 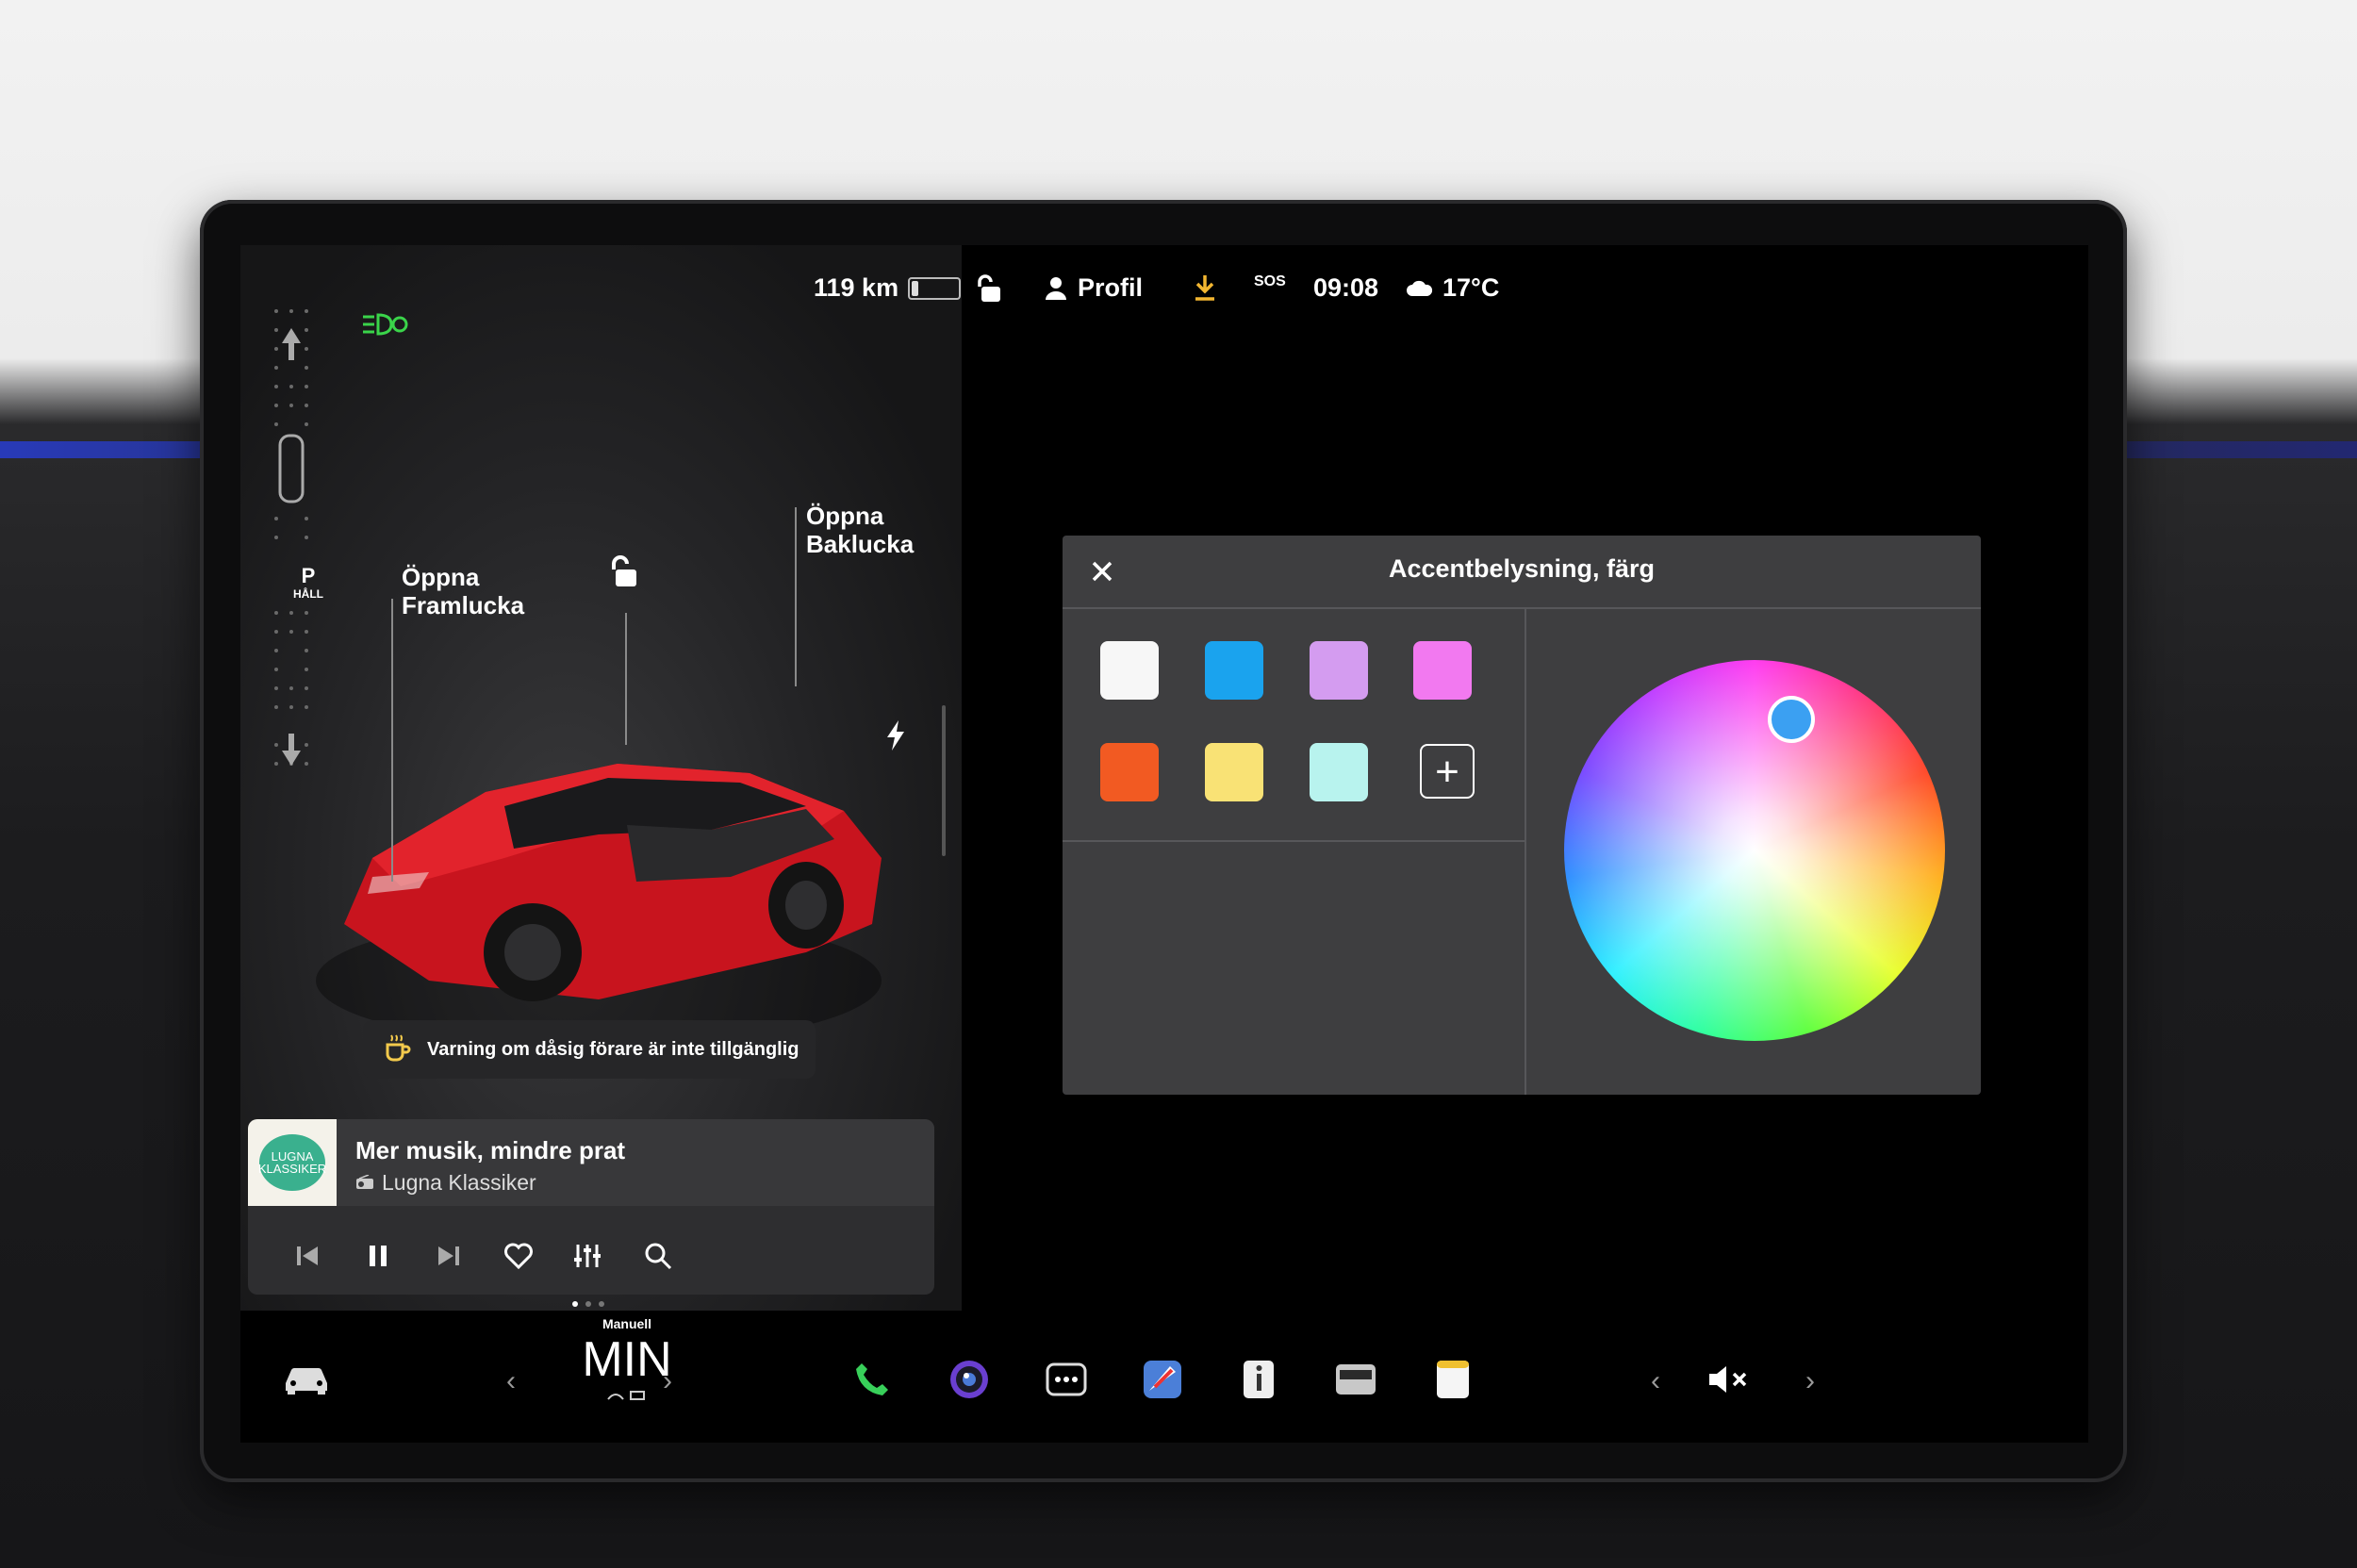 I want to click on car-image, so click(x=608, y=851).